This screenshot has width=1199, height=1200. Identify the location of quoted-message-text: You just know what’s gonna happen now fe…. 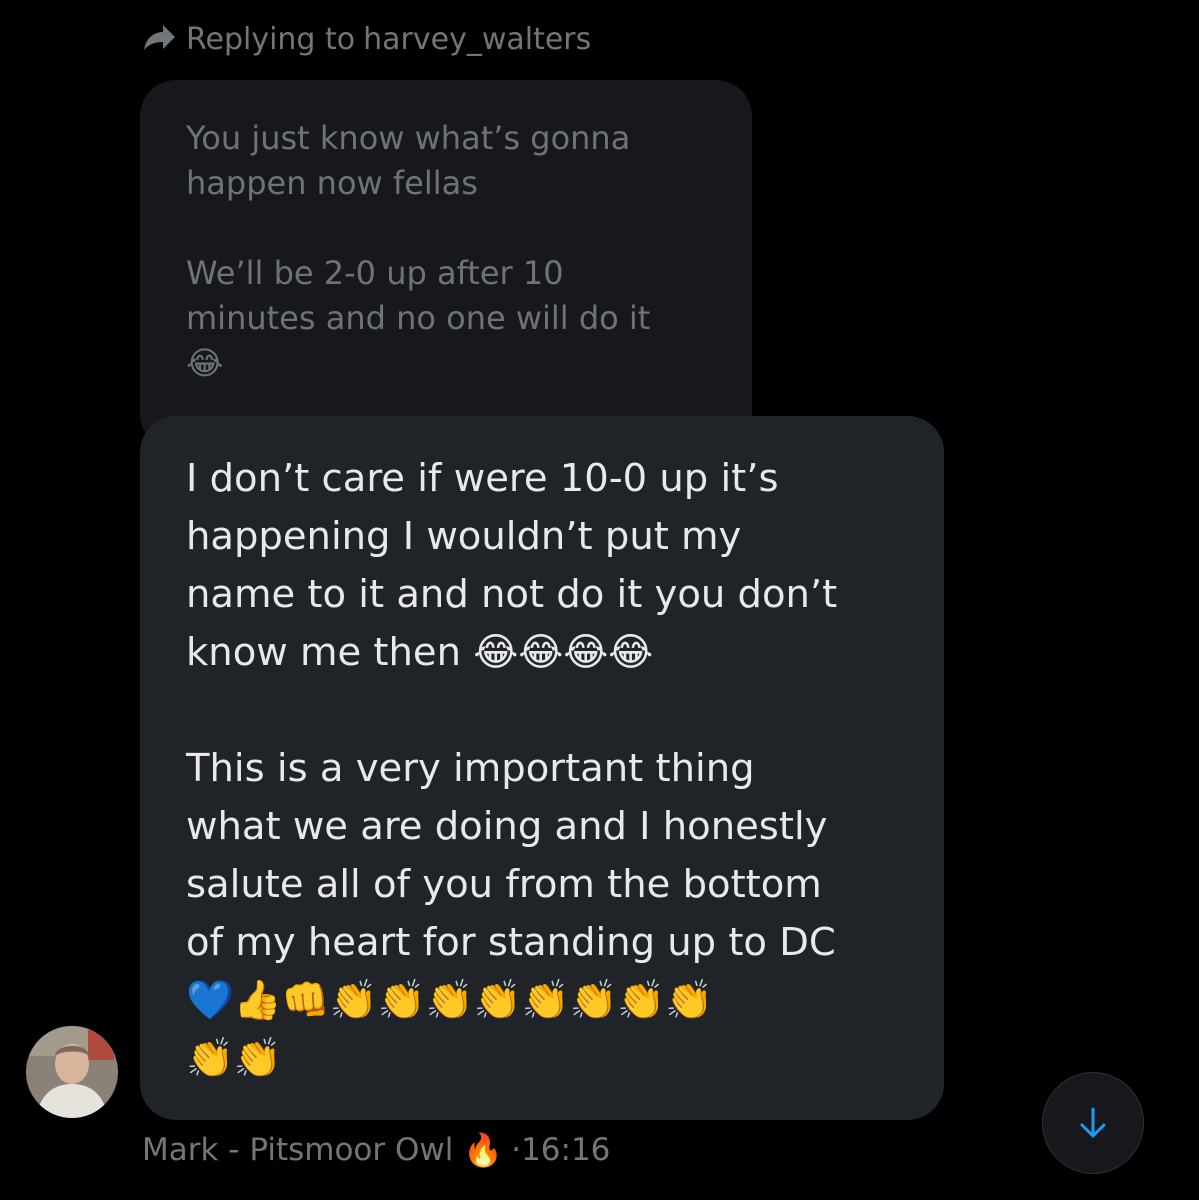
(408, 160).